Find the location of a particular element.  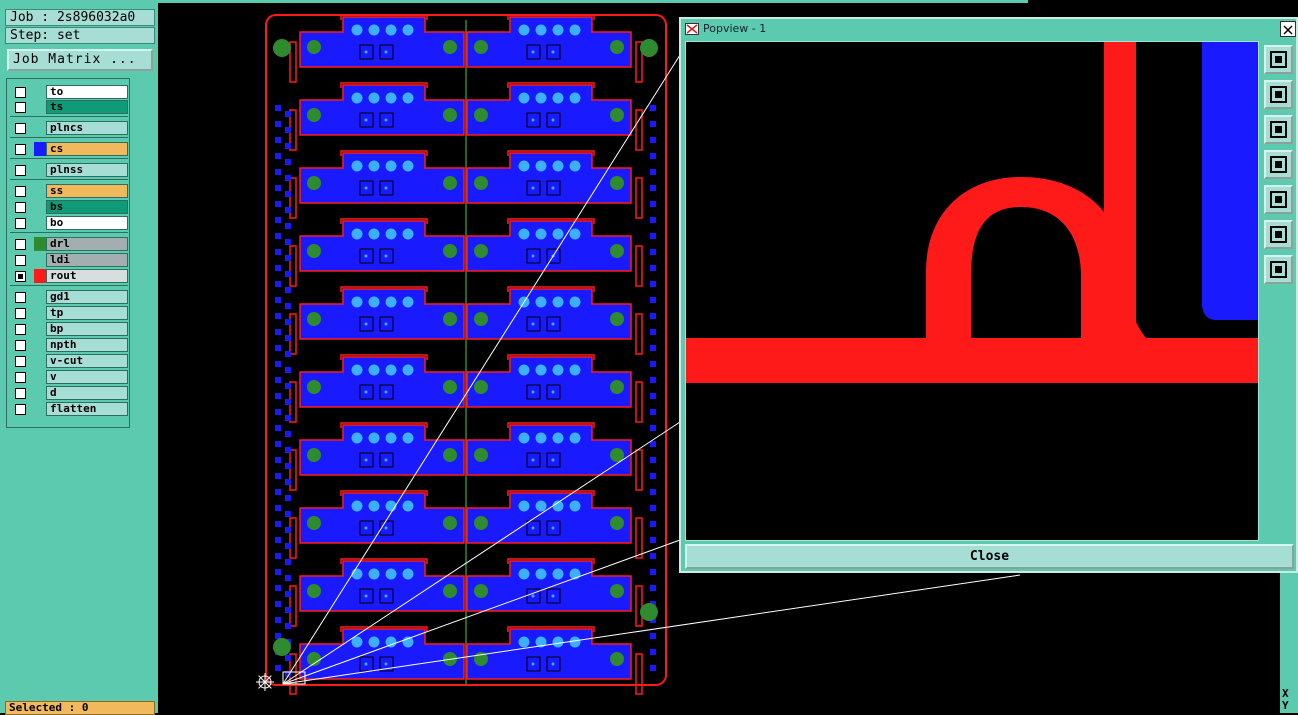

layer-row-tp: tp is located at coordinates (70, 313).